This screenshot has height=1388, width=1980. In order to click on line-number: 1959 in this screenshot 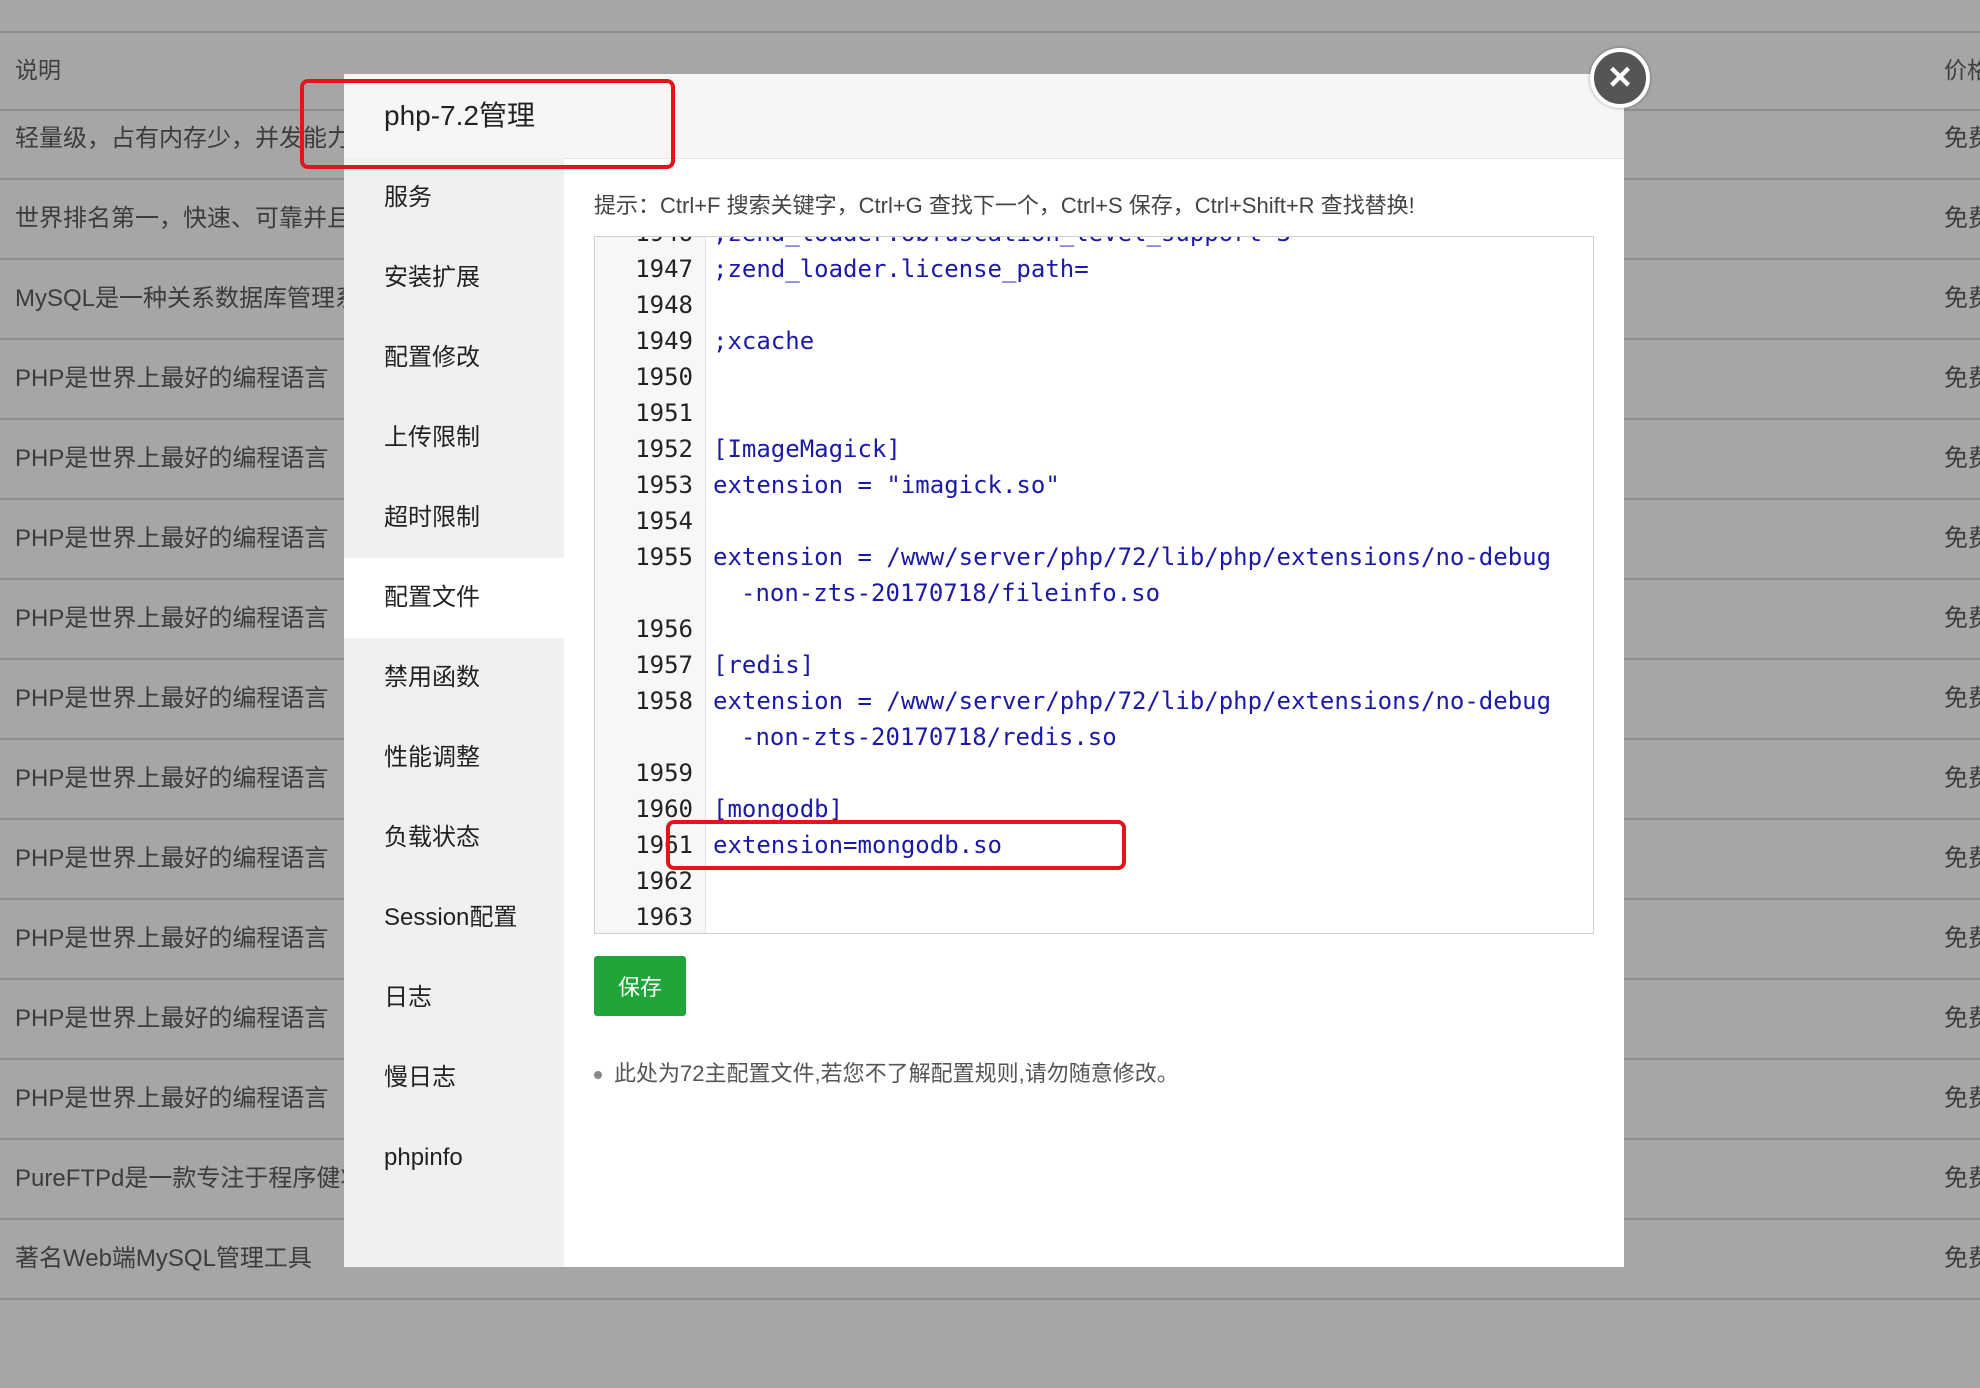, I will do `click(664, 773)`.